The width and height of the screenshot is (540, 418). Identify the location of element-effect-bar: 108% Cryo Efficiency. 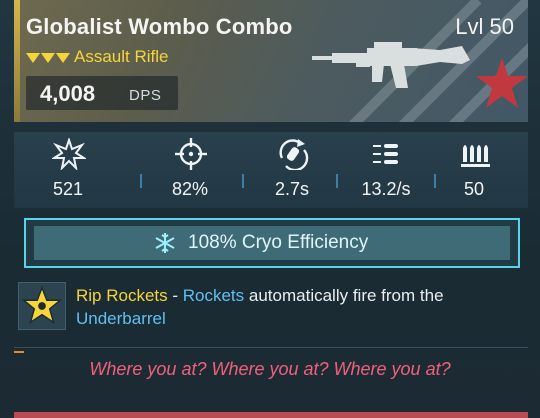
(272, 243).